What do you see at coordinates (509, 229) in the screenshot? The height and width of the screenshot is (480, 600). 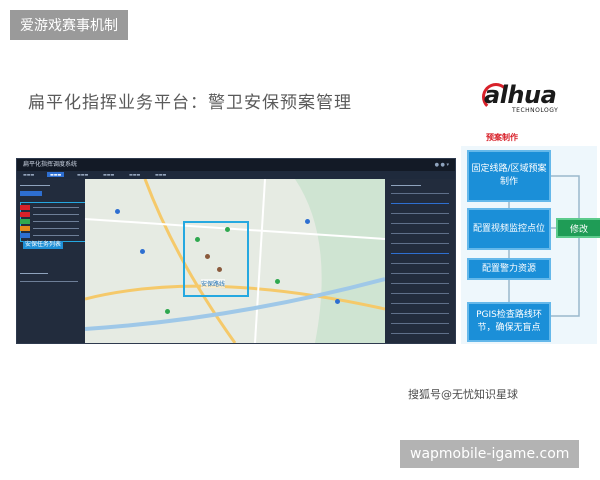 I see `flow-step-2: 配置视频监控点位` at bounding box center [509, 229].